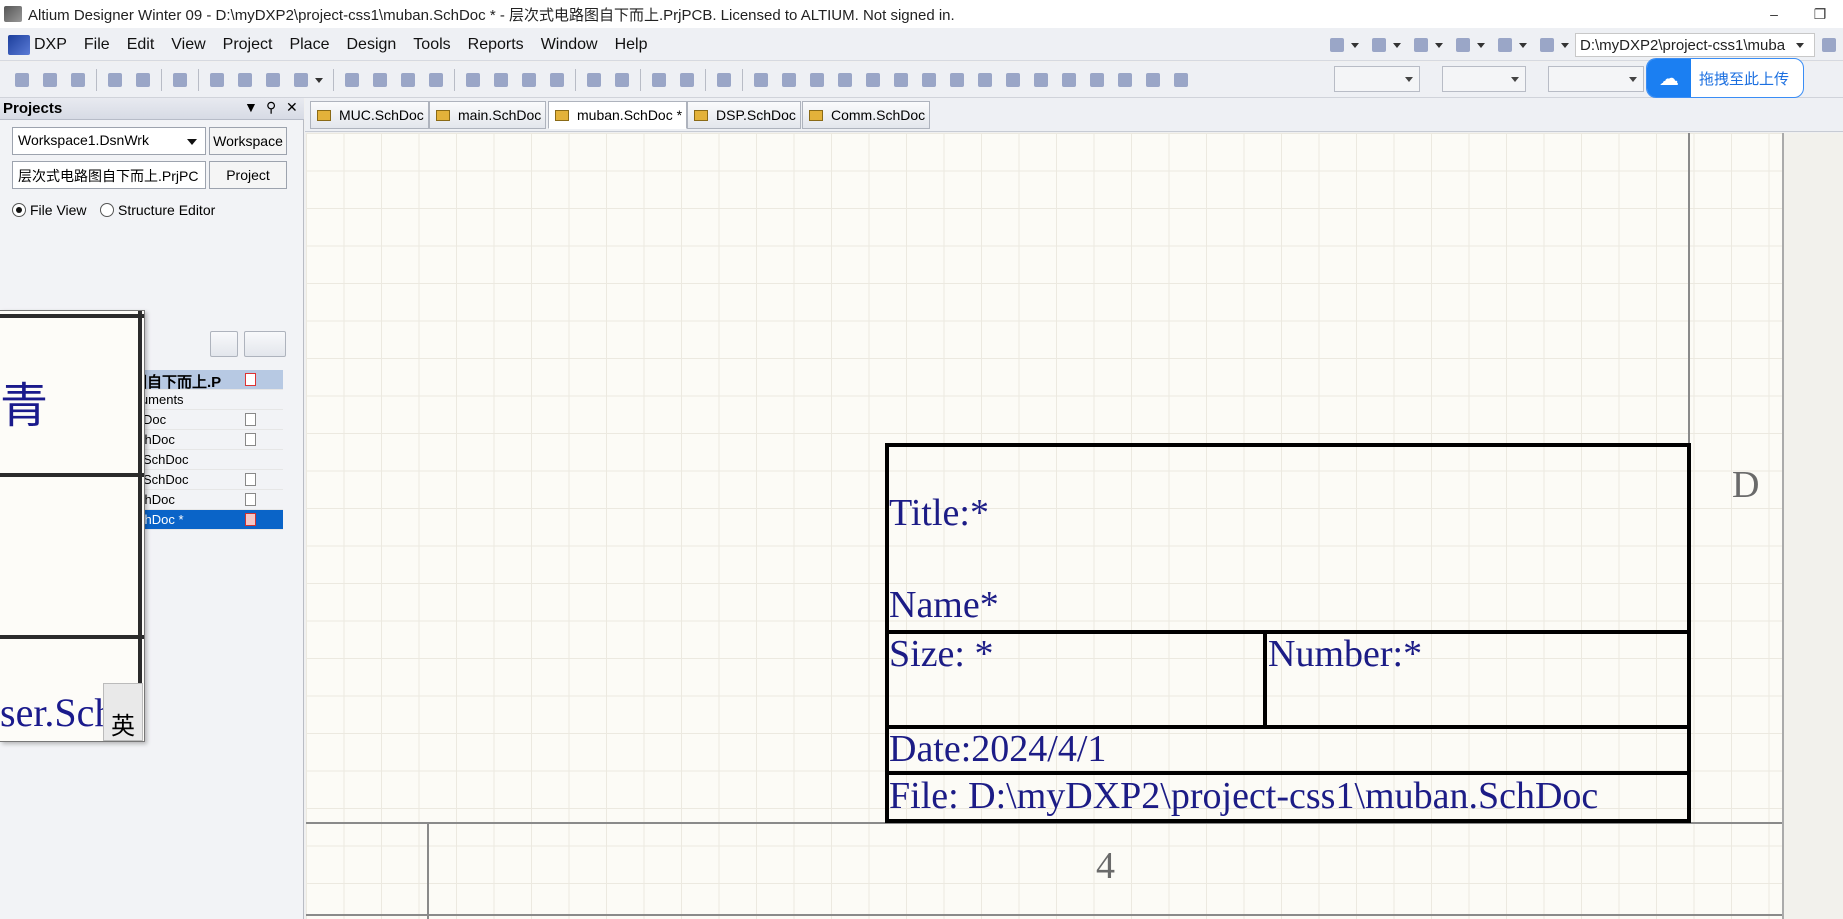 The height and width of the screenshot is (919, 1843). I want to click on open-device-view-icon, so click(180, 80).